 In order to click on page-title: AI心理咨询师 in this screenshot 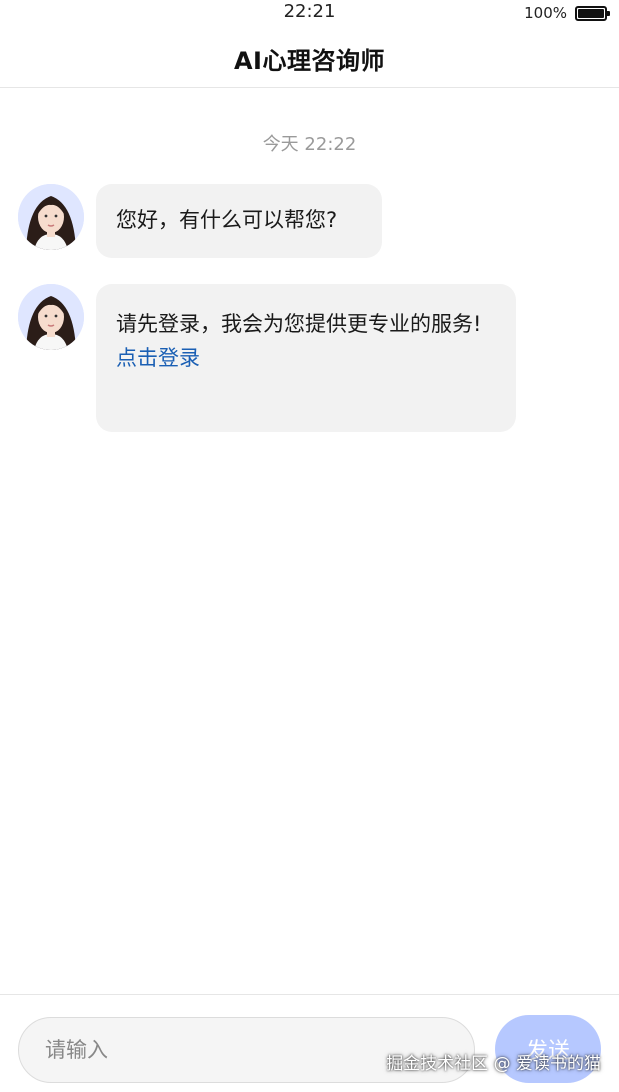, I will do `click(309, 61)`.